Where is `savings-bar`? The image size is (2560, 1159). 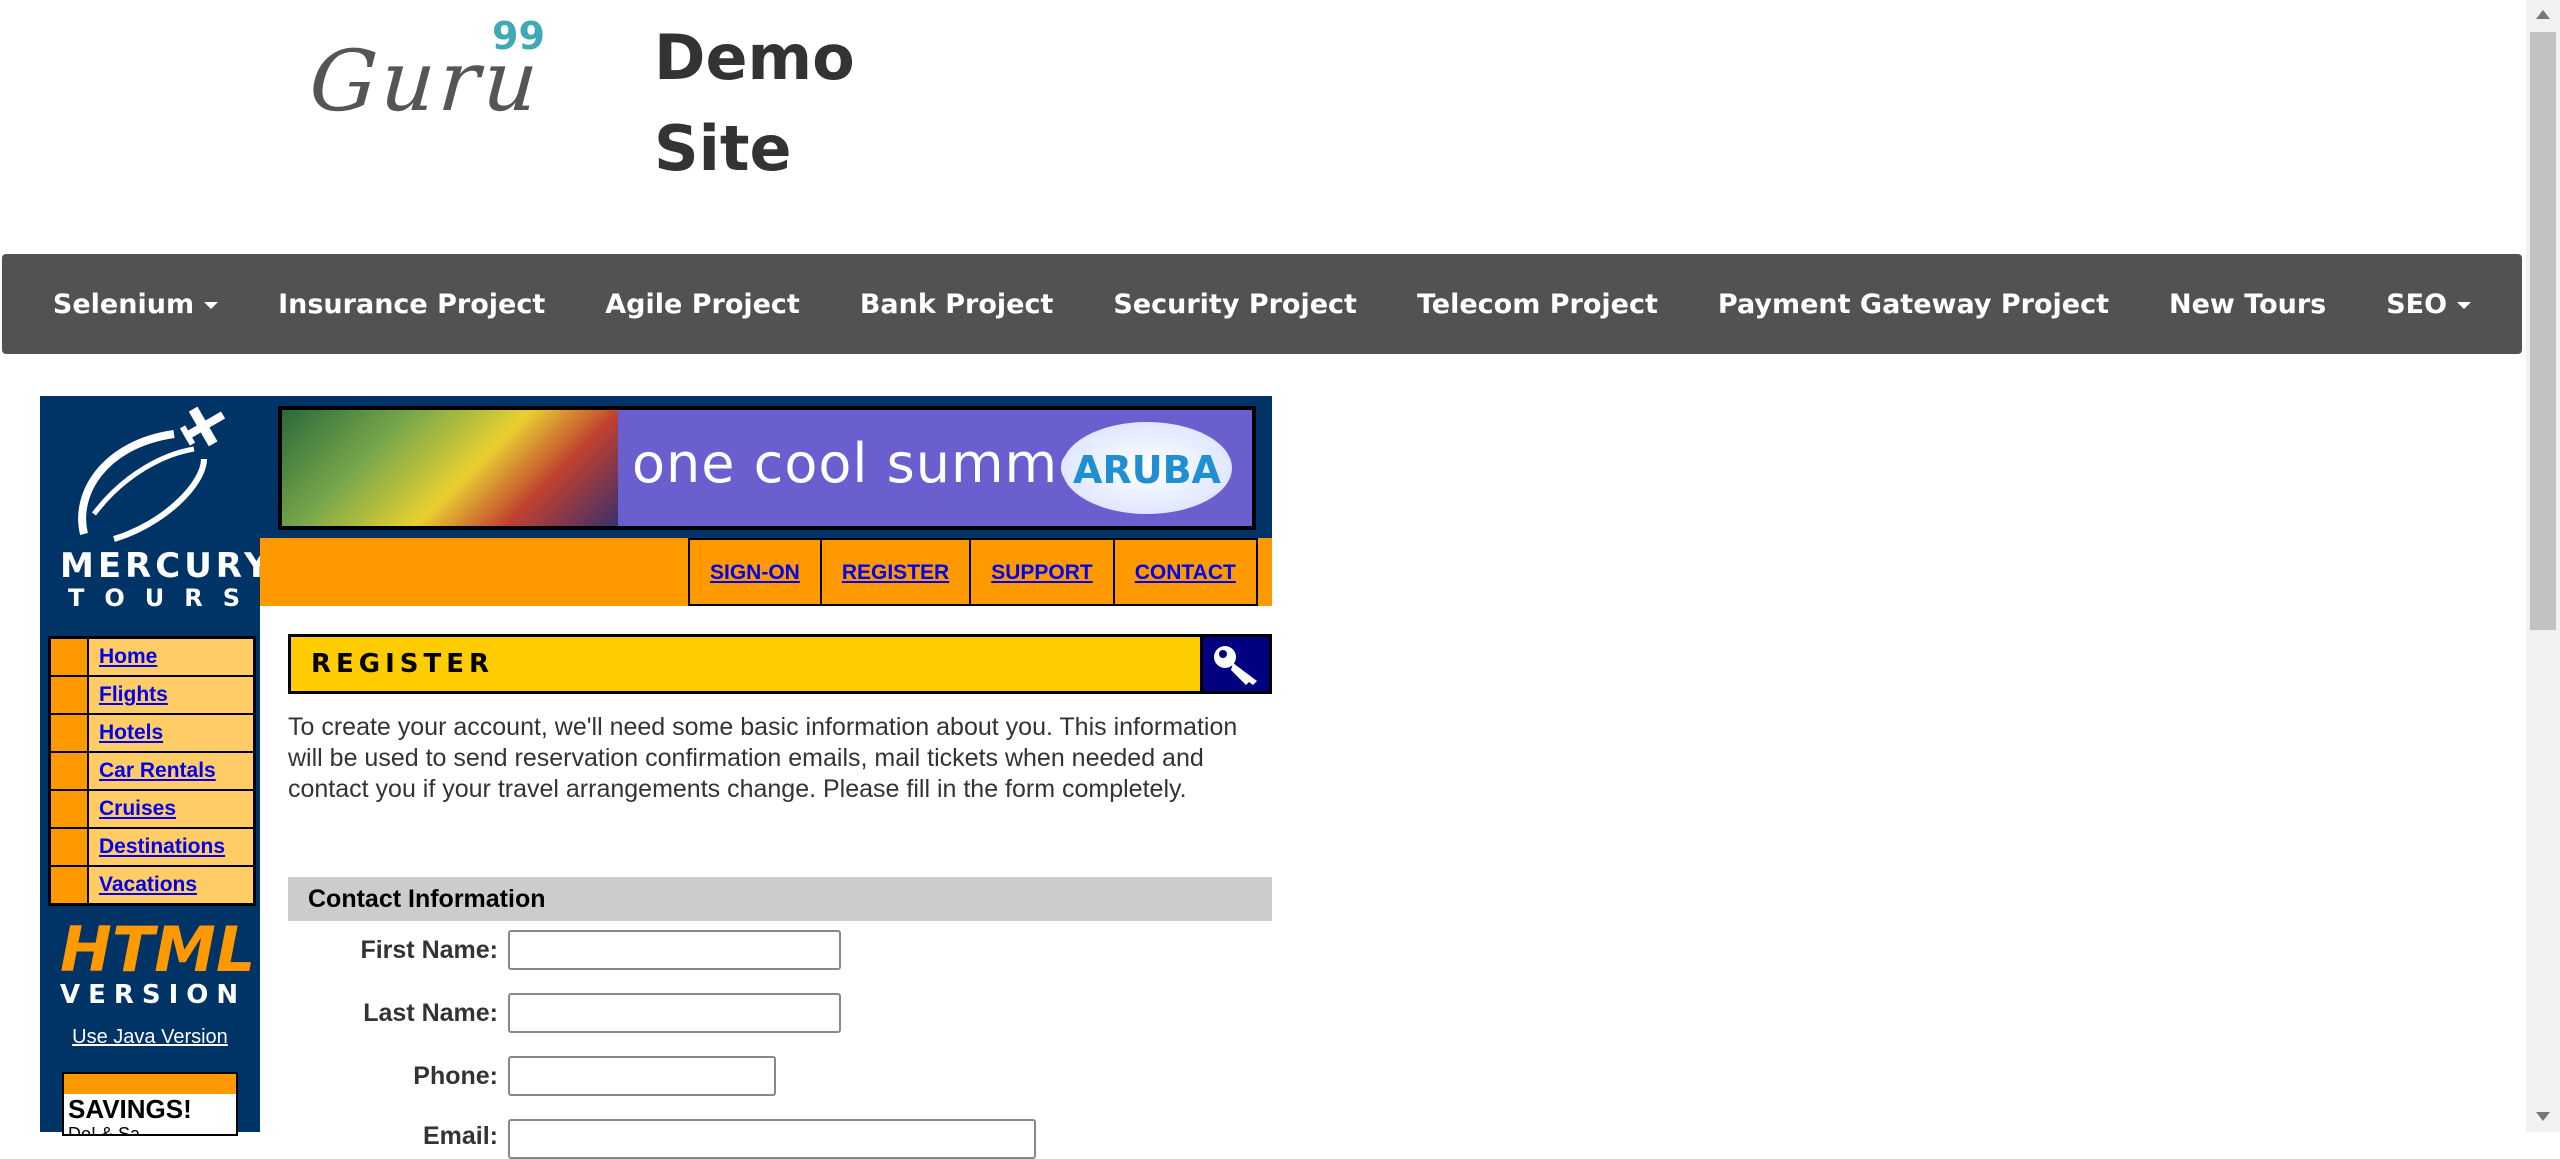 savings-bar is located at coordinates (150, 1084).